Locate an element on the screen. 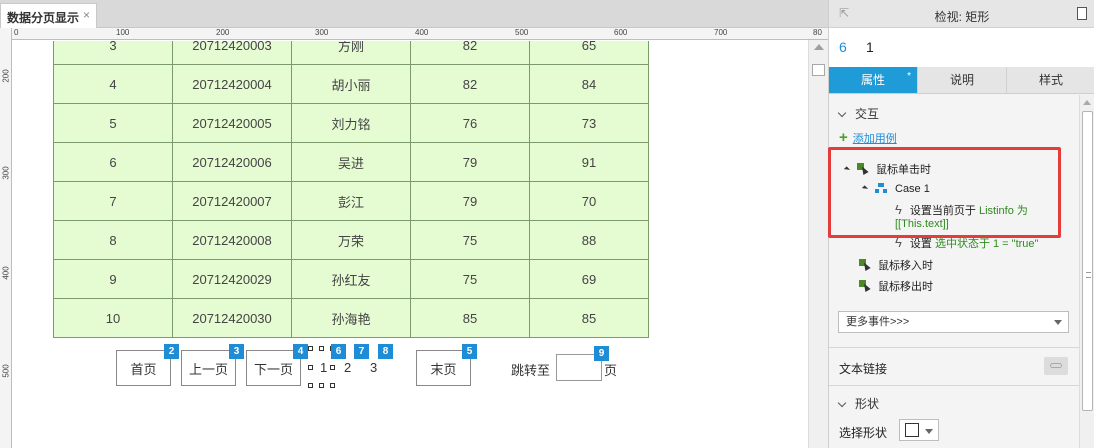 The height and width of the screenshot is (448, 1094). divider is located at coordinates (954, 347).